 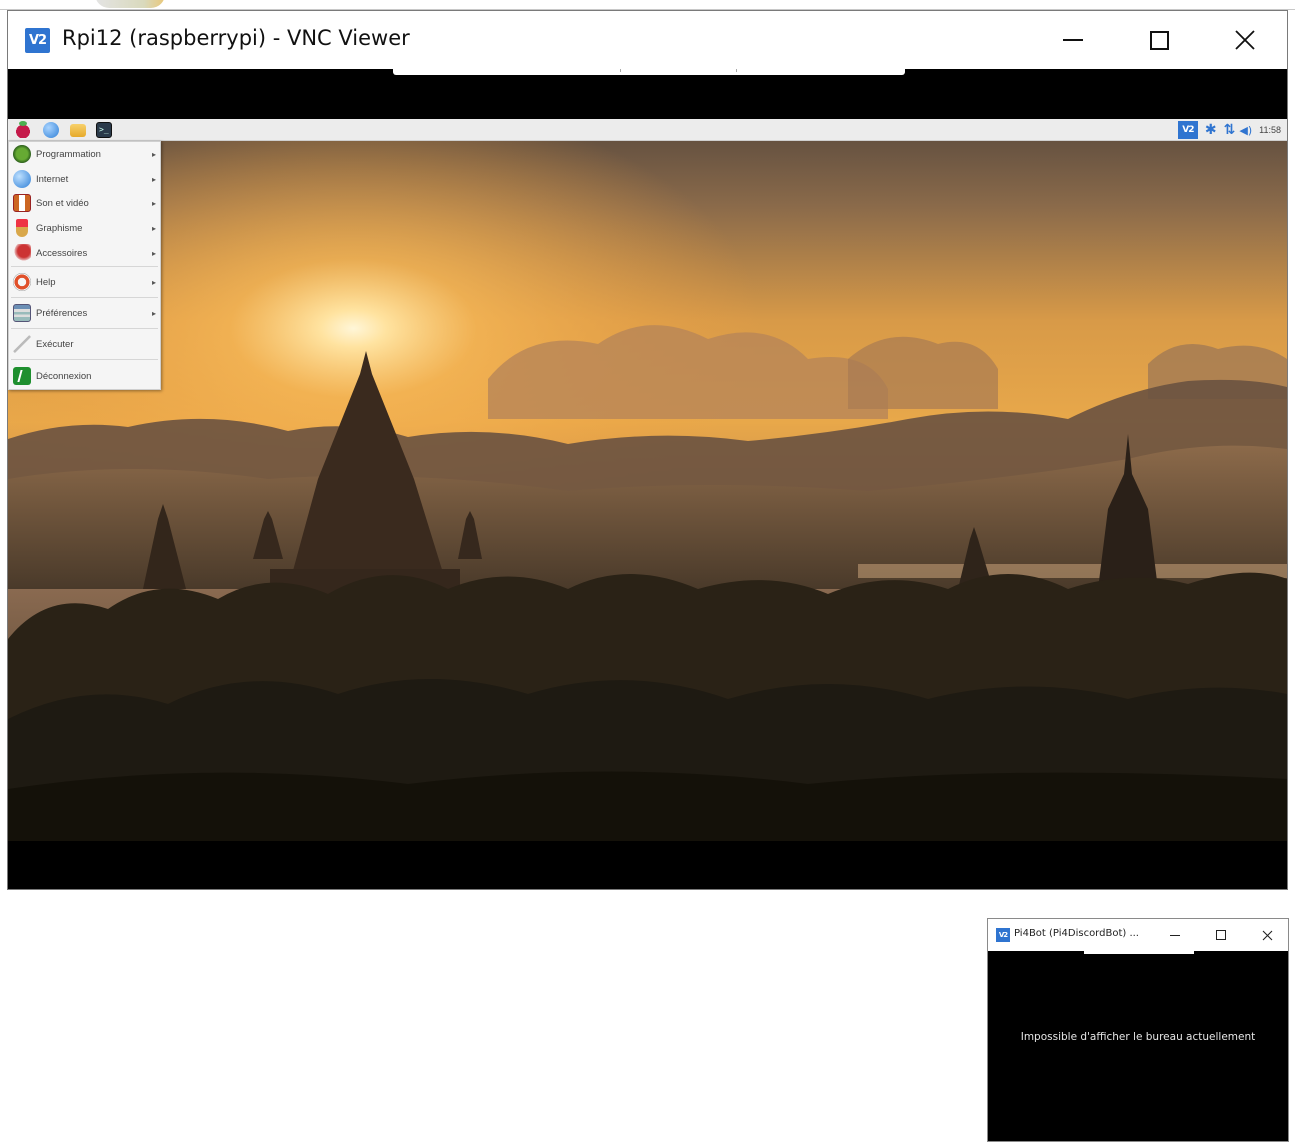 What do you see at coordinates (68, 154) in the screenshot?
I see `menu-item-label: Programmation` at bounding box center [68, 154].